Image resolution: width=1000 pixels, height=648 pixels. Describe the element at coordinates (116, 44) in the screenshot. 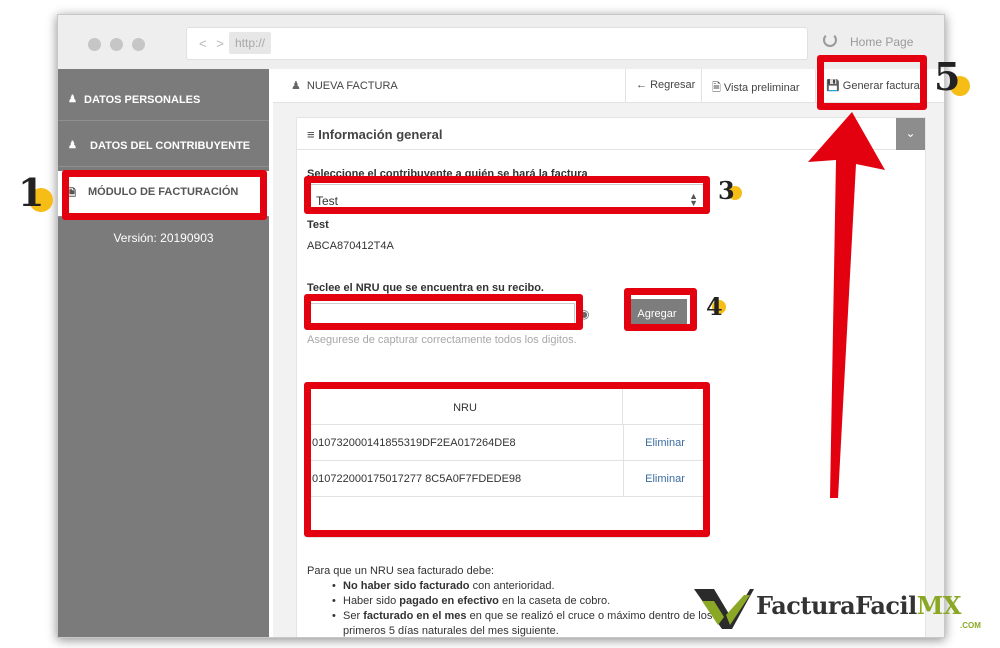

I see `window-minimize-dot` at that location.